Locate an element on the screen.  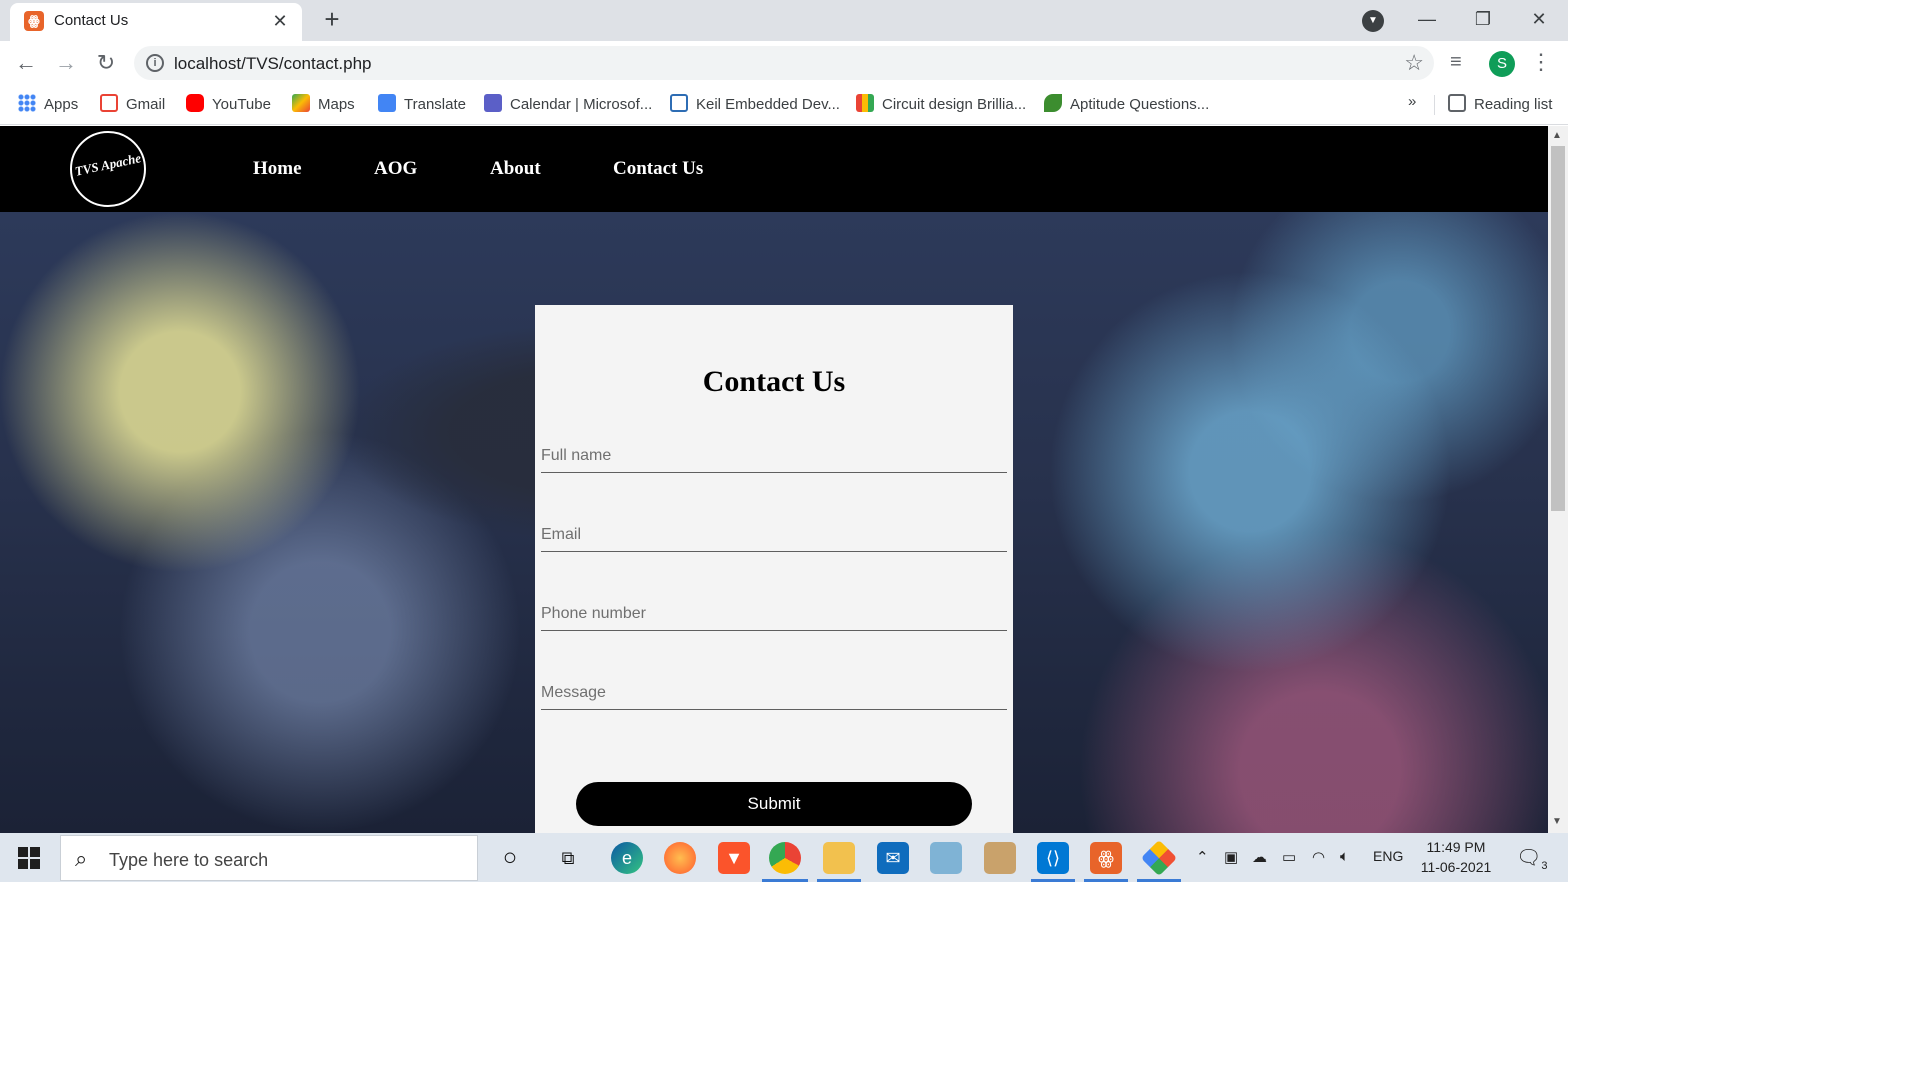
bookmark-gmail: Gmail is located at coordinates (132, 104).